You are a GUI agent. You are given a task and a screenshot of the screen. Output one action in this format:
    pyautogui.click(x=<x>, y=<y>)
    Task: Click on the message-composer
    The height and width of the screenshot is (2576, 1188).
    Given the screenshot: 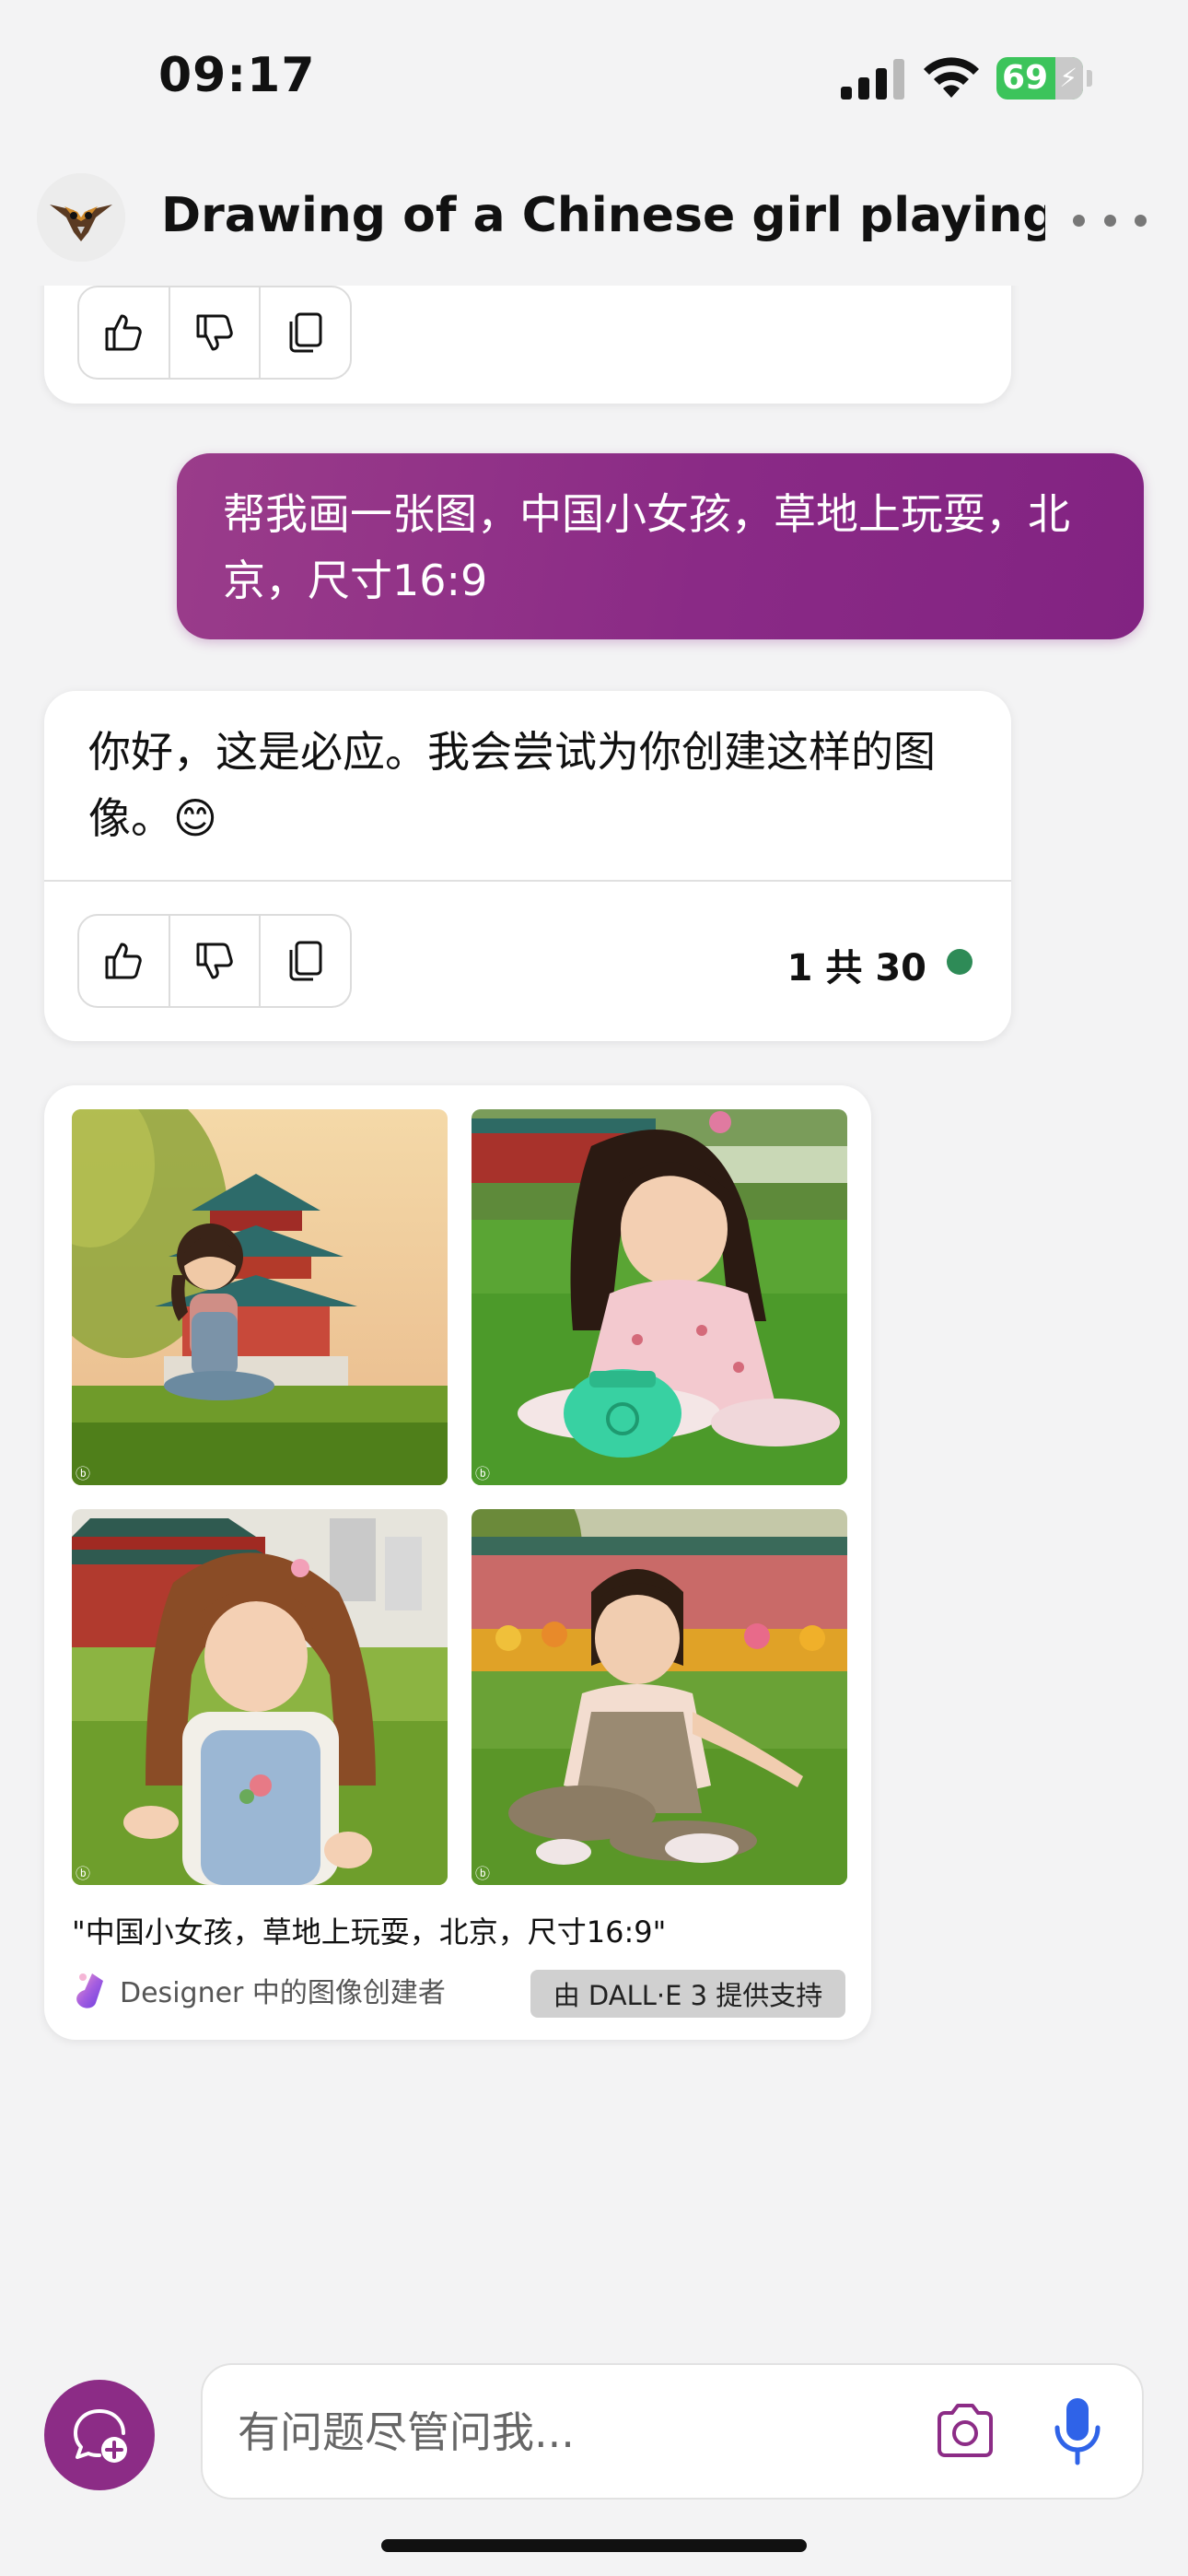 What is the action you would take?
    pyautogui.click(x=672, y=2431)
    